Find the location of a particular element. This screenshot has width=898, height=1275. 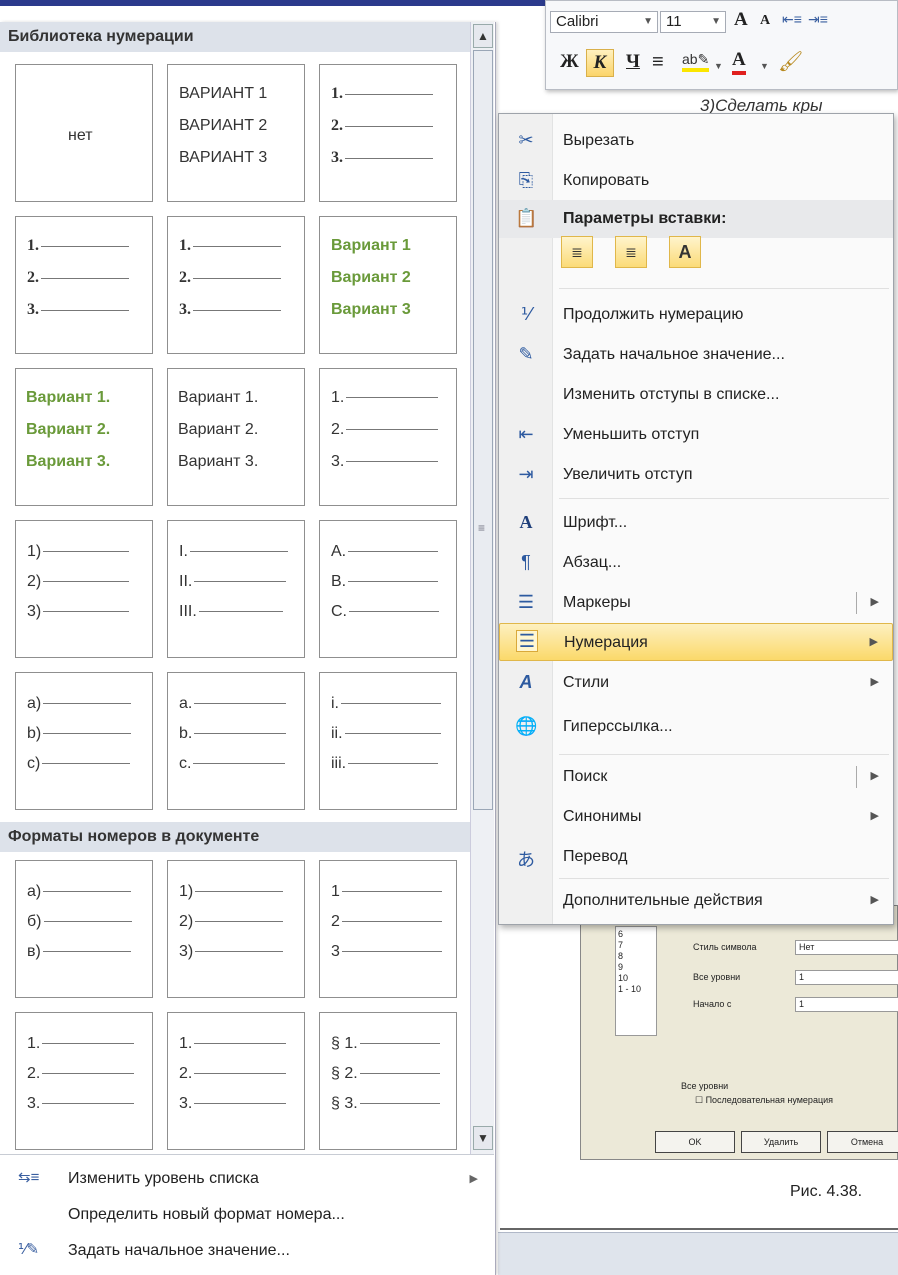

ok-button: OK is located at coordinates (695, 1142).